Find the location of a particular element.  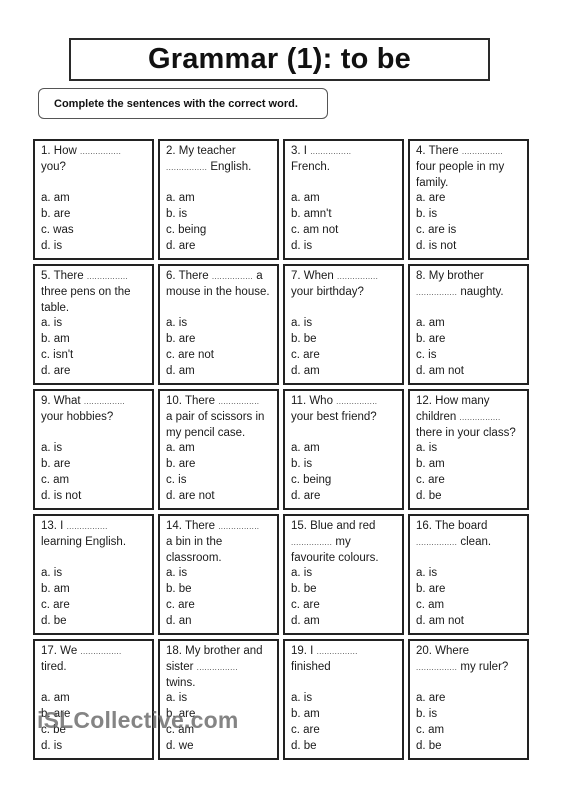

answer-option: d. we is located at coordinates (180, 745).